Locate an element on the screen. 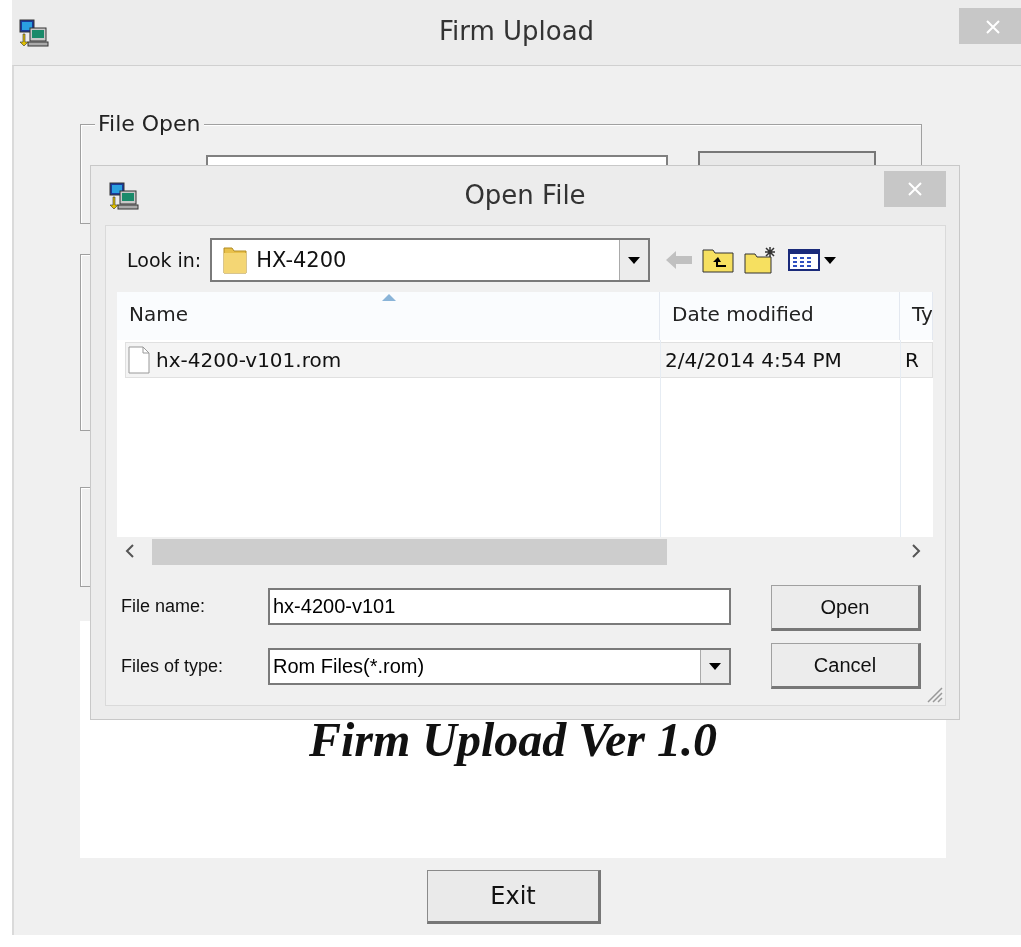 The width and height of the screenshot is (1021, 947). file-icon is located at coordinates (139, 360).